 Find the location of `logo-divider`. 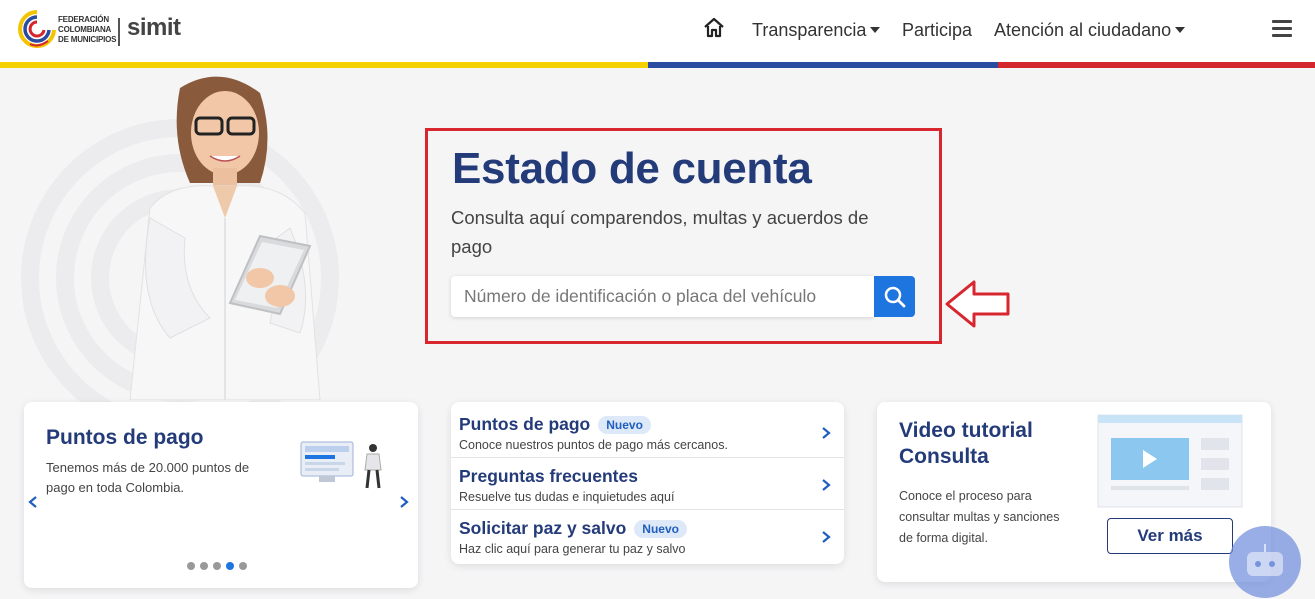

logo-divider is located at coordinates (119, 32).